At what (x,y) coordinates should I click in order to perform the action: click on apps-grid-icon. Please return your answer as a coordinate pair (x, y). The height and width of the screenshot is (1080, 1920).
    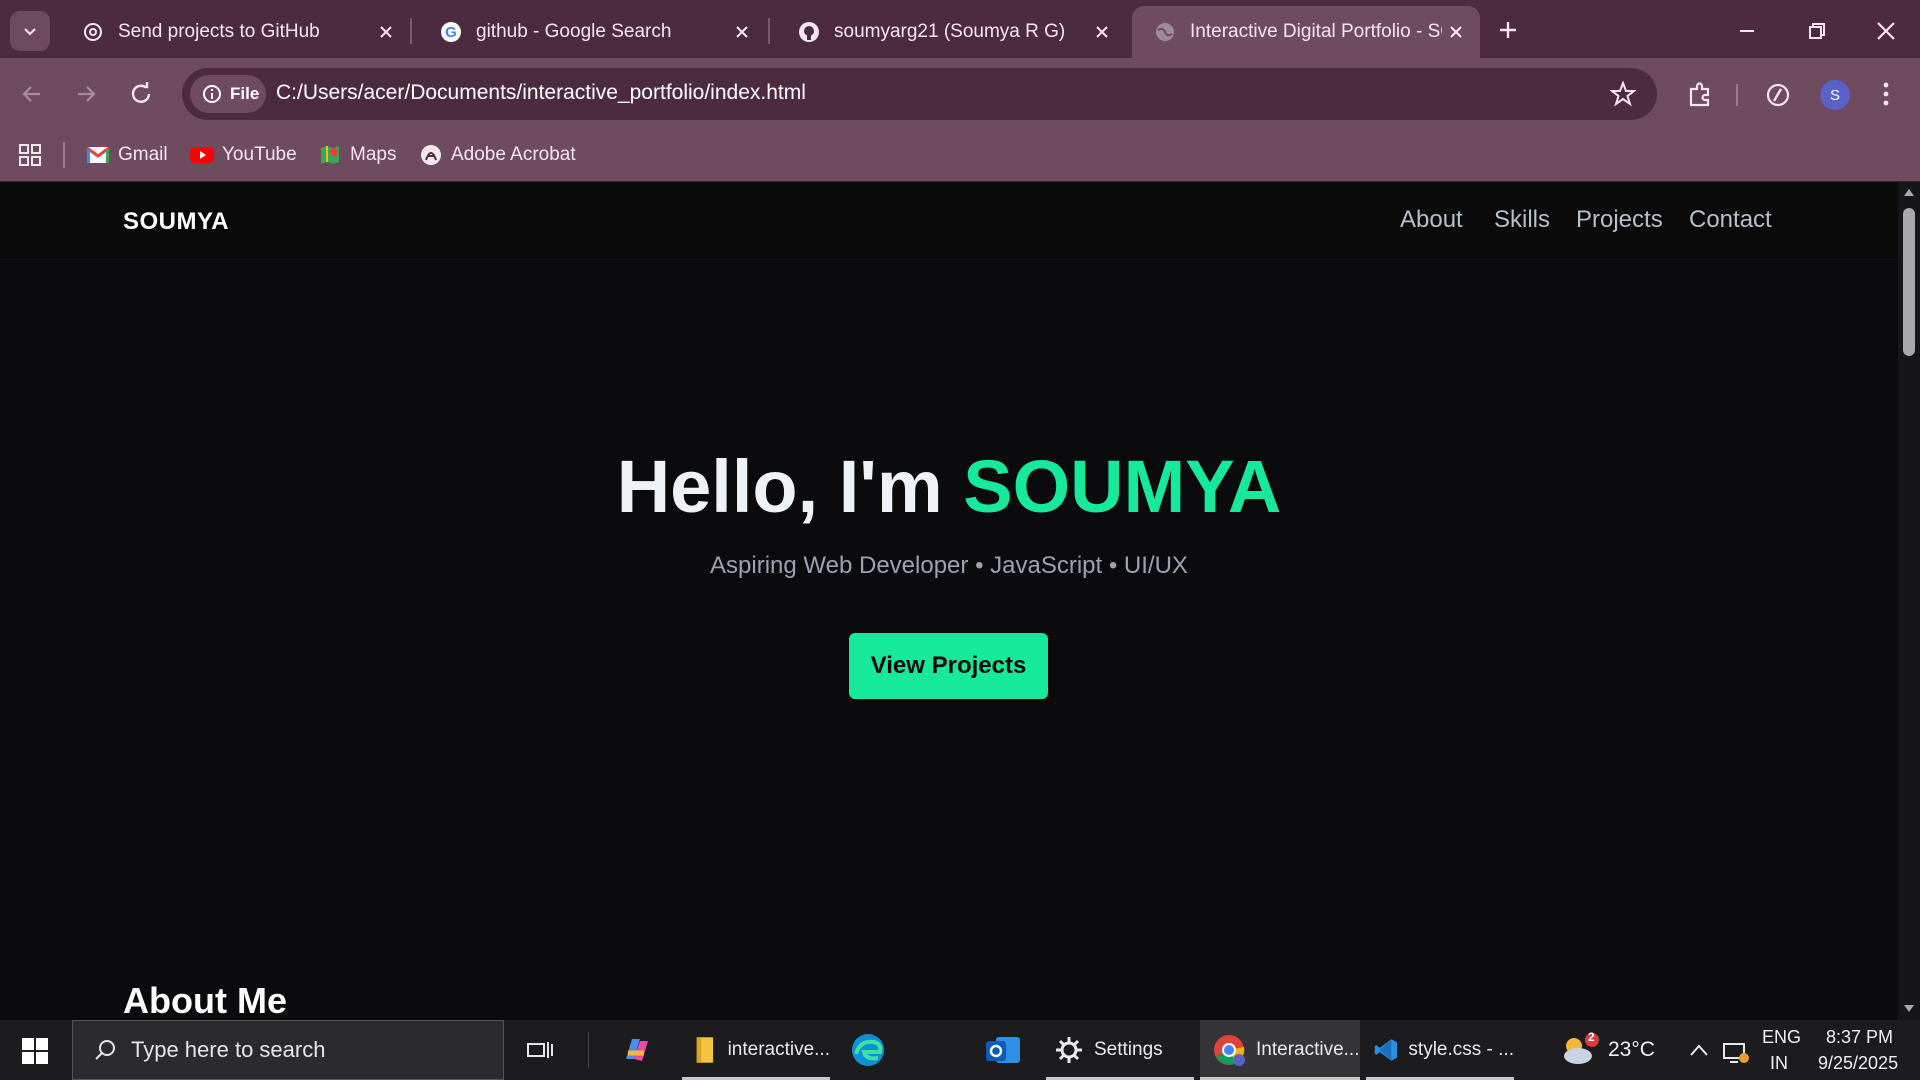
    Looking at the image, I should click on (30, 155).